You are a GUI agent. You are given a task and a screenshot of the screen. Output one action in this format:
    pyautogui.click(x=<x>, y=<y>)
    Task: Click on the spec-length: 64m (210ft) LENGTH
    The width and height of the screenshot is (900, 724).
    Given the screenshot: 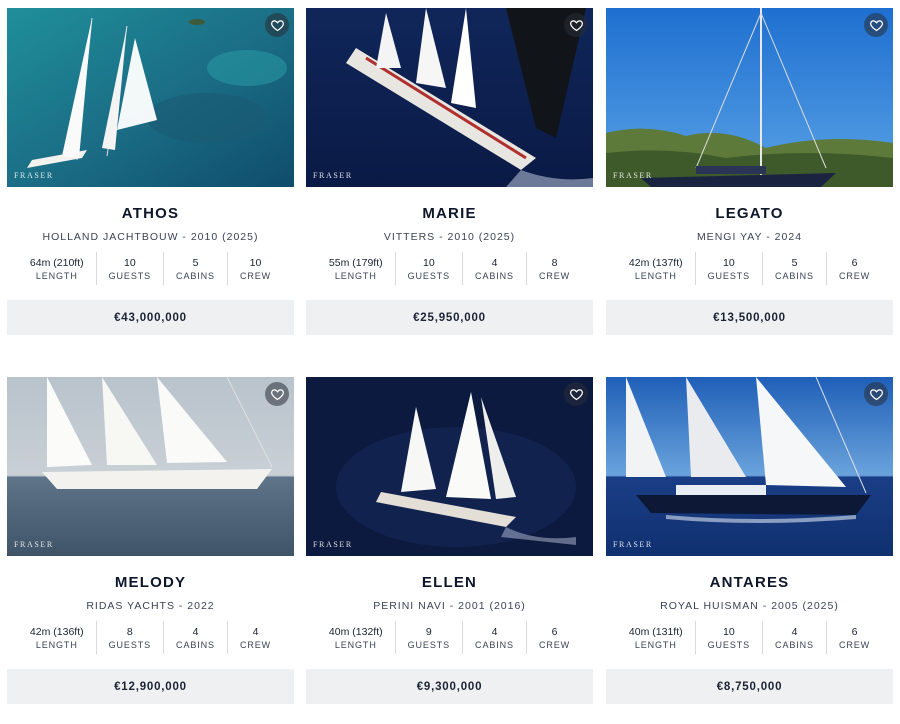 What is the action you would take?
    pyautogui.click(x=57, y=268)
    